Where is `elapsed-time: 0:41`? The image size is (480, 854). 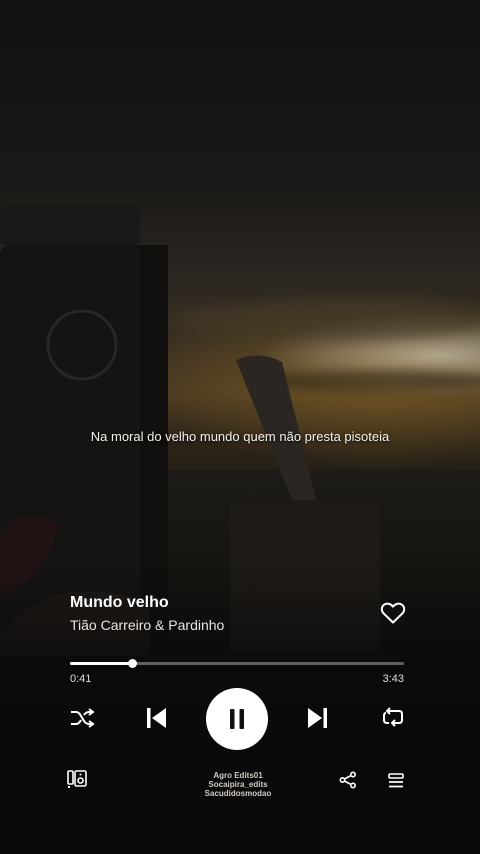 elapsed-time: 0:41 is located at coordinates (81, 679).